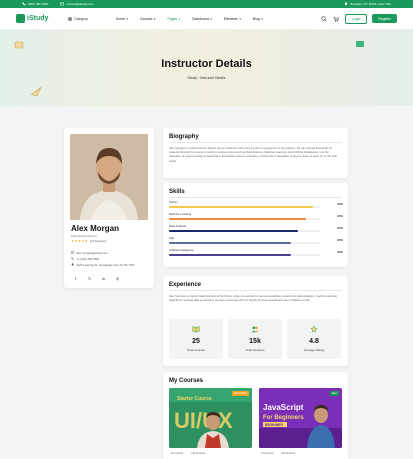  I want to click on email-info: contact@istudy.com, so click(76, 4).